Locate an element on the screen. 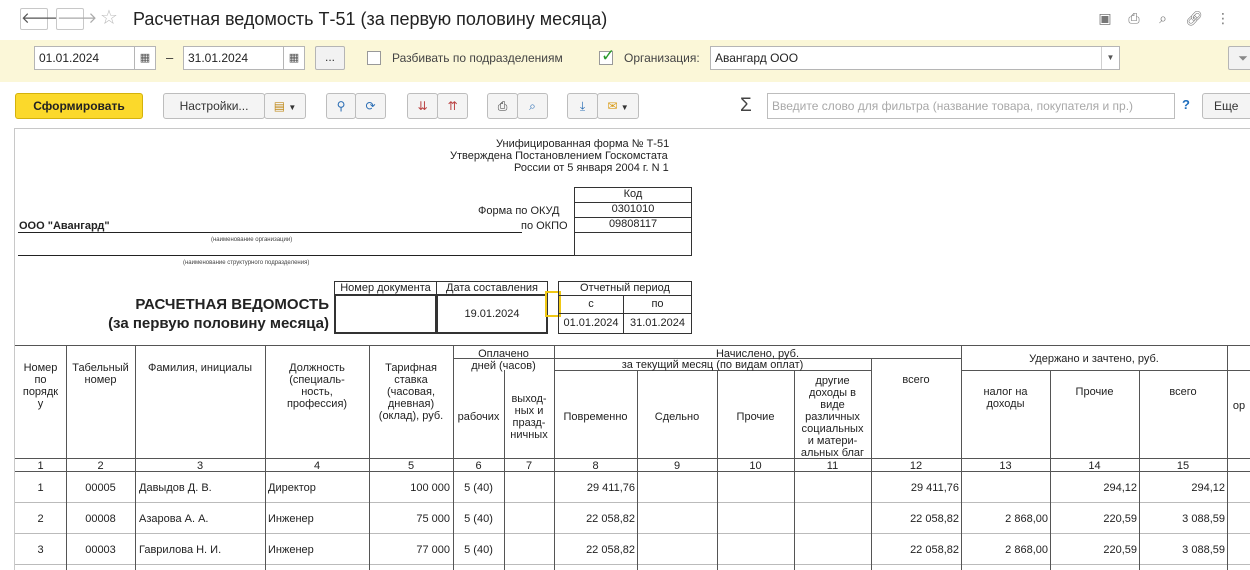 This screenshot has height=570, width=1250. doc-number-header: Номер документа is located at coordinates (385, 288).